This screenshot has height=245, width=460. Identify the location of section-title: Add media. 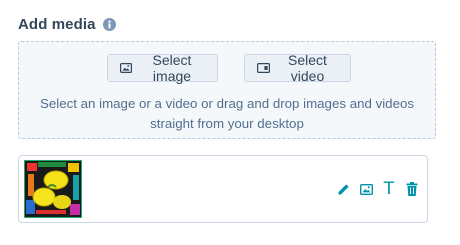
(57, 24).